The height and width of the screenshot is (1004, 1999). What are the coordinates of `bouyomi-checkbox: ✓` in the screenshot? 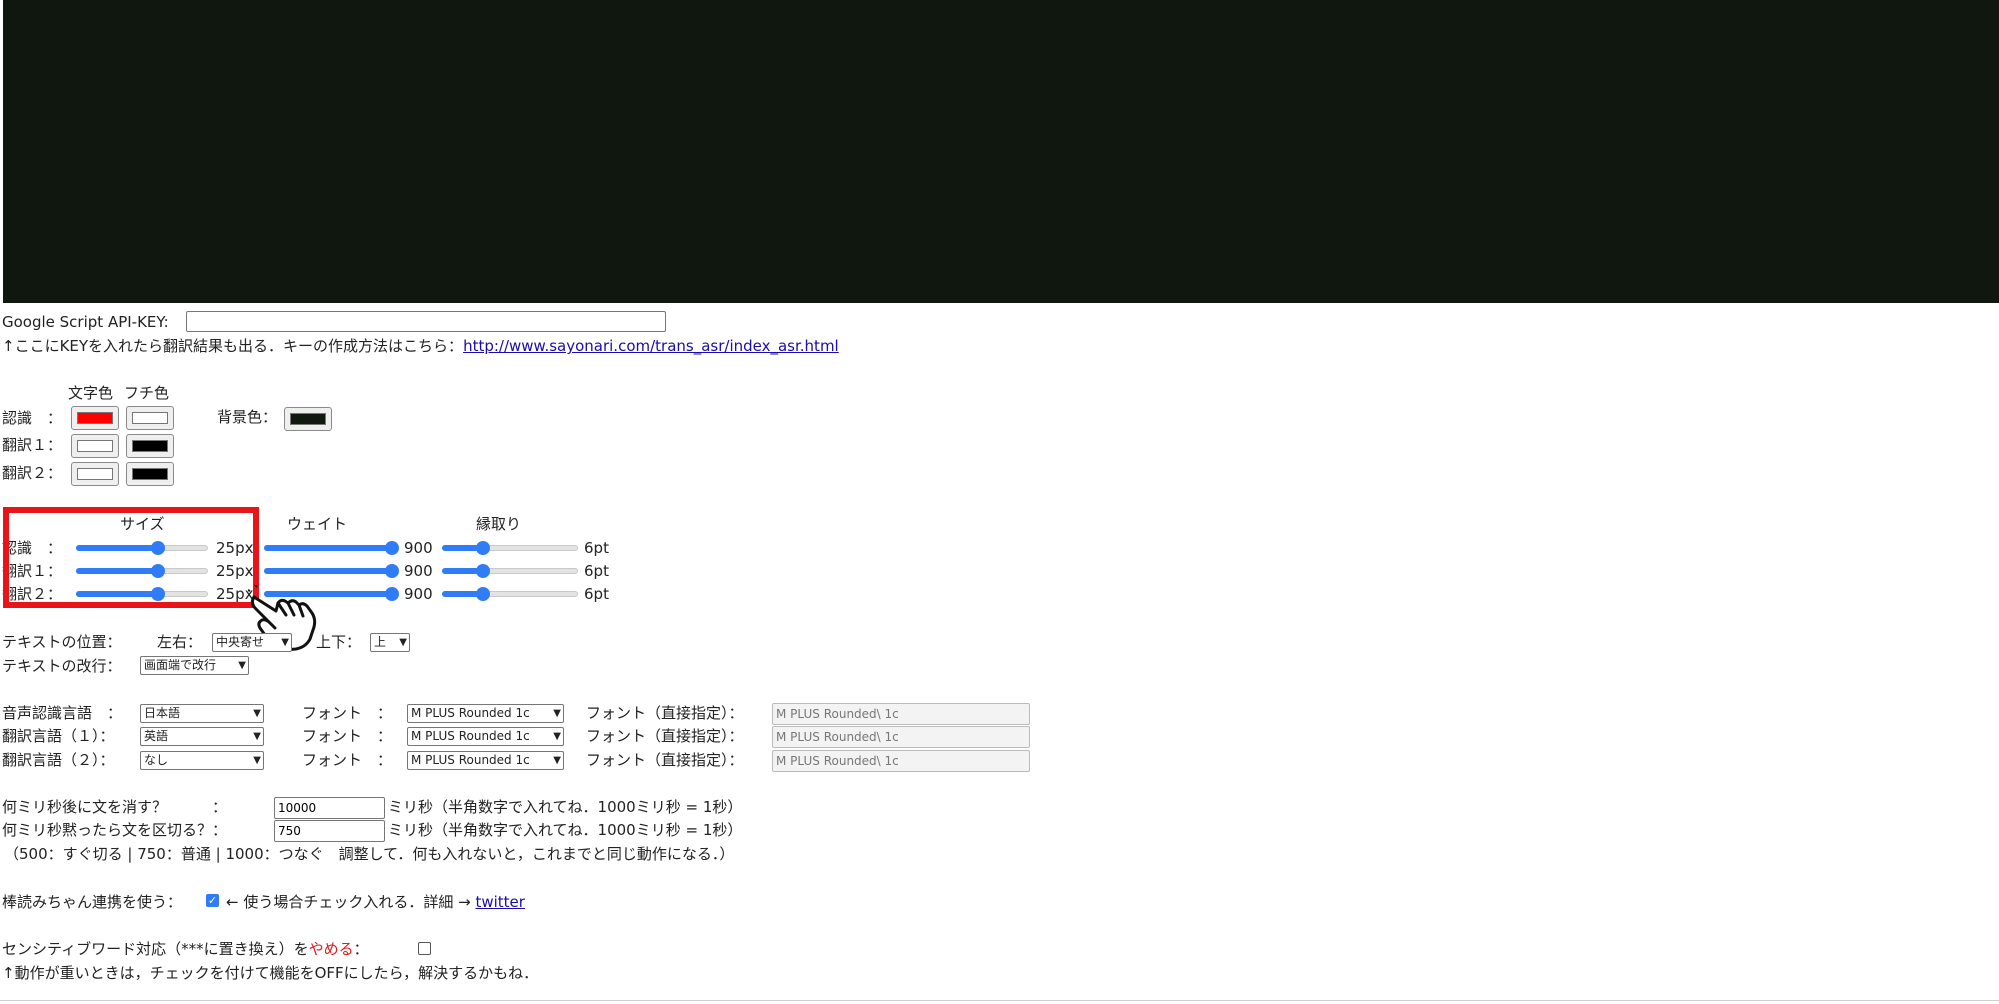 It's located at (212, 900).